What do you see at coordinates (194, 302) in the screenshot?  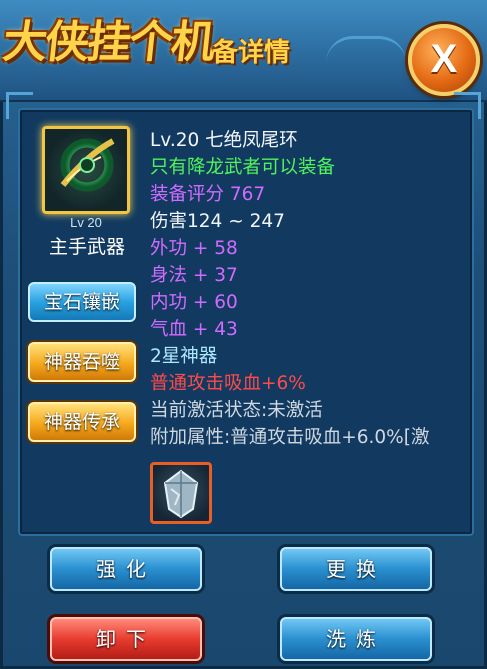 I see `stat-line: 内功 + 60` at bounding box center [194, 302].